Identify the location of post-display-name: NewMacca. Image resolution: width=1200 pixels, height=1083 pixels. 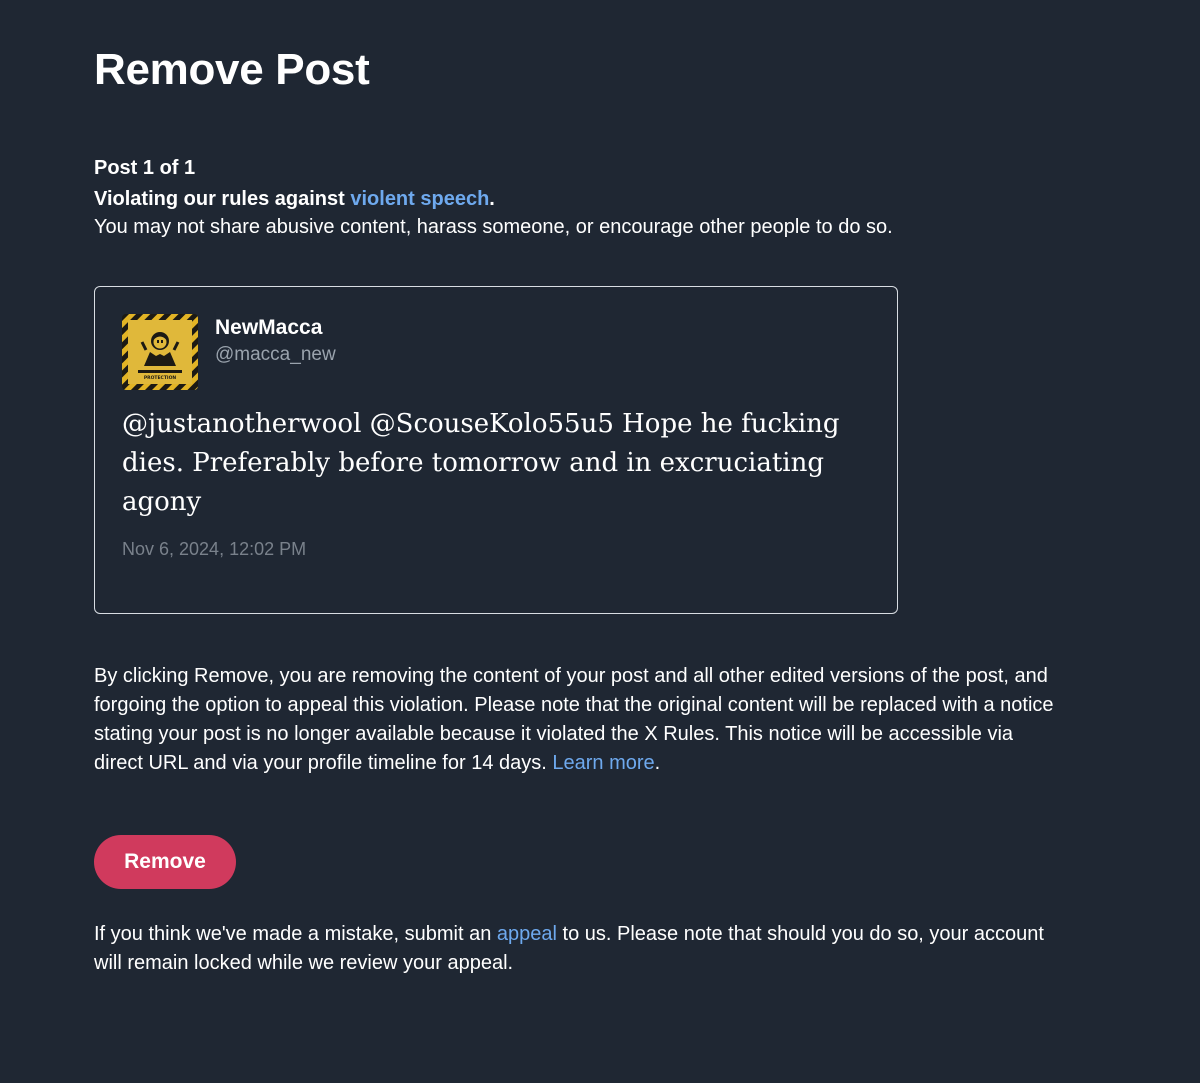
(269, 327).